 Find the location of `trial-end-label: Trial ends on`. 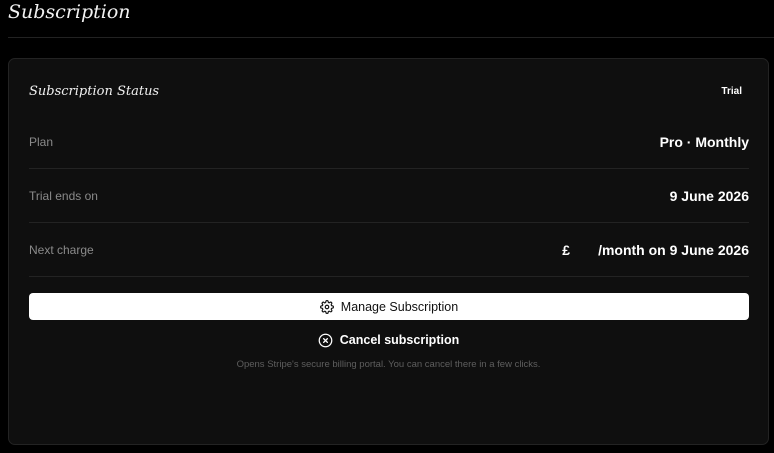

trial-end-label: Trial ends on is located at coordinates (63, 195).